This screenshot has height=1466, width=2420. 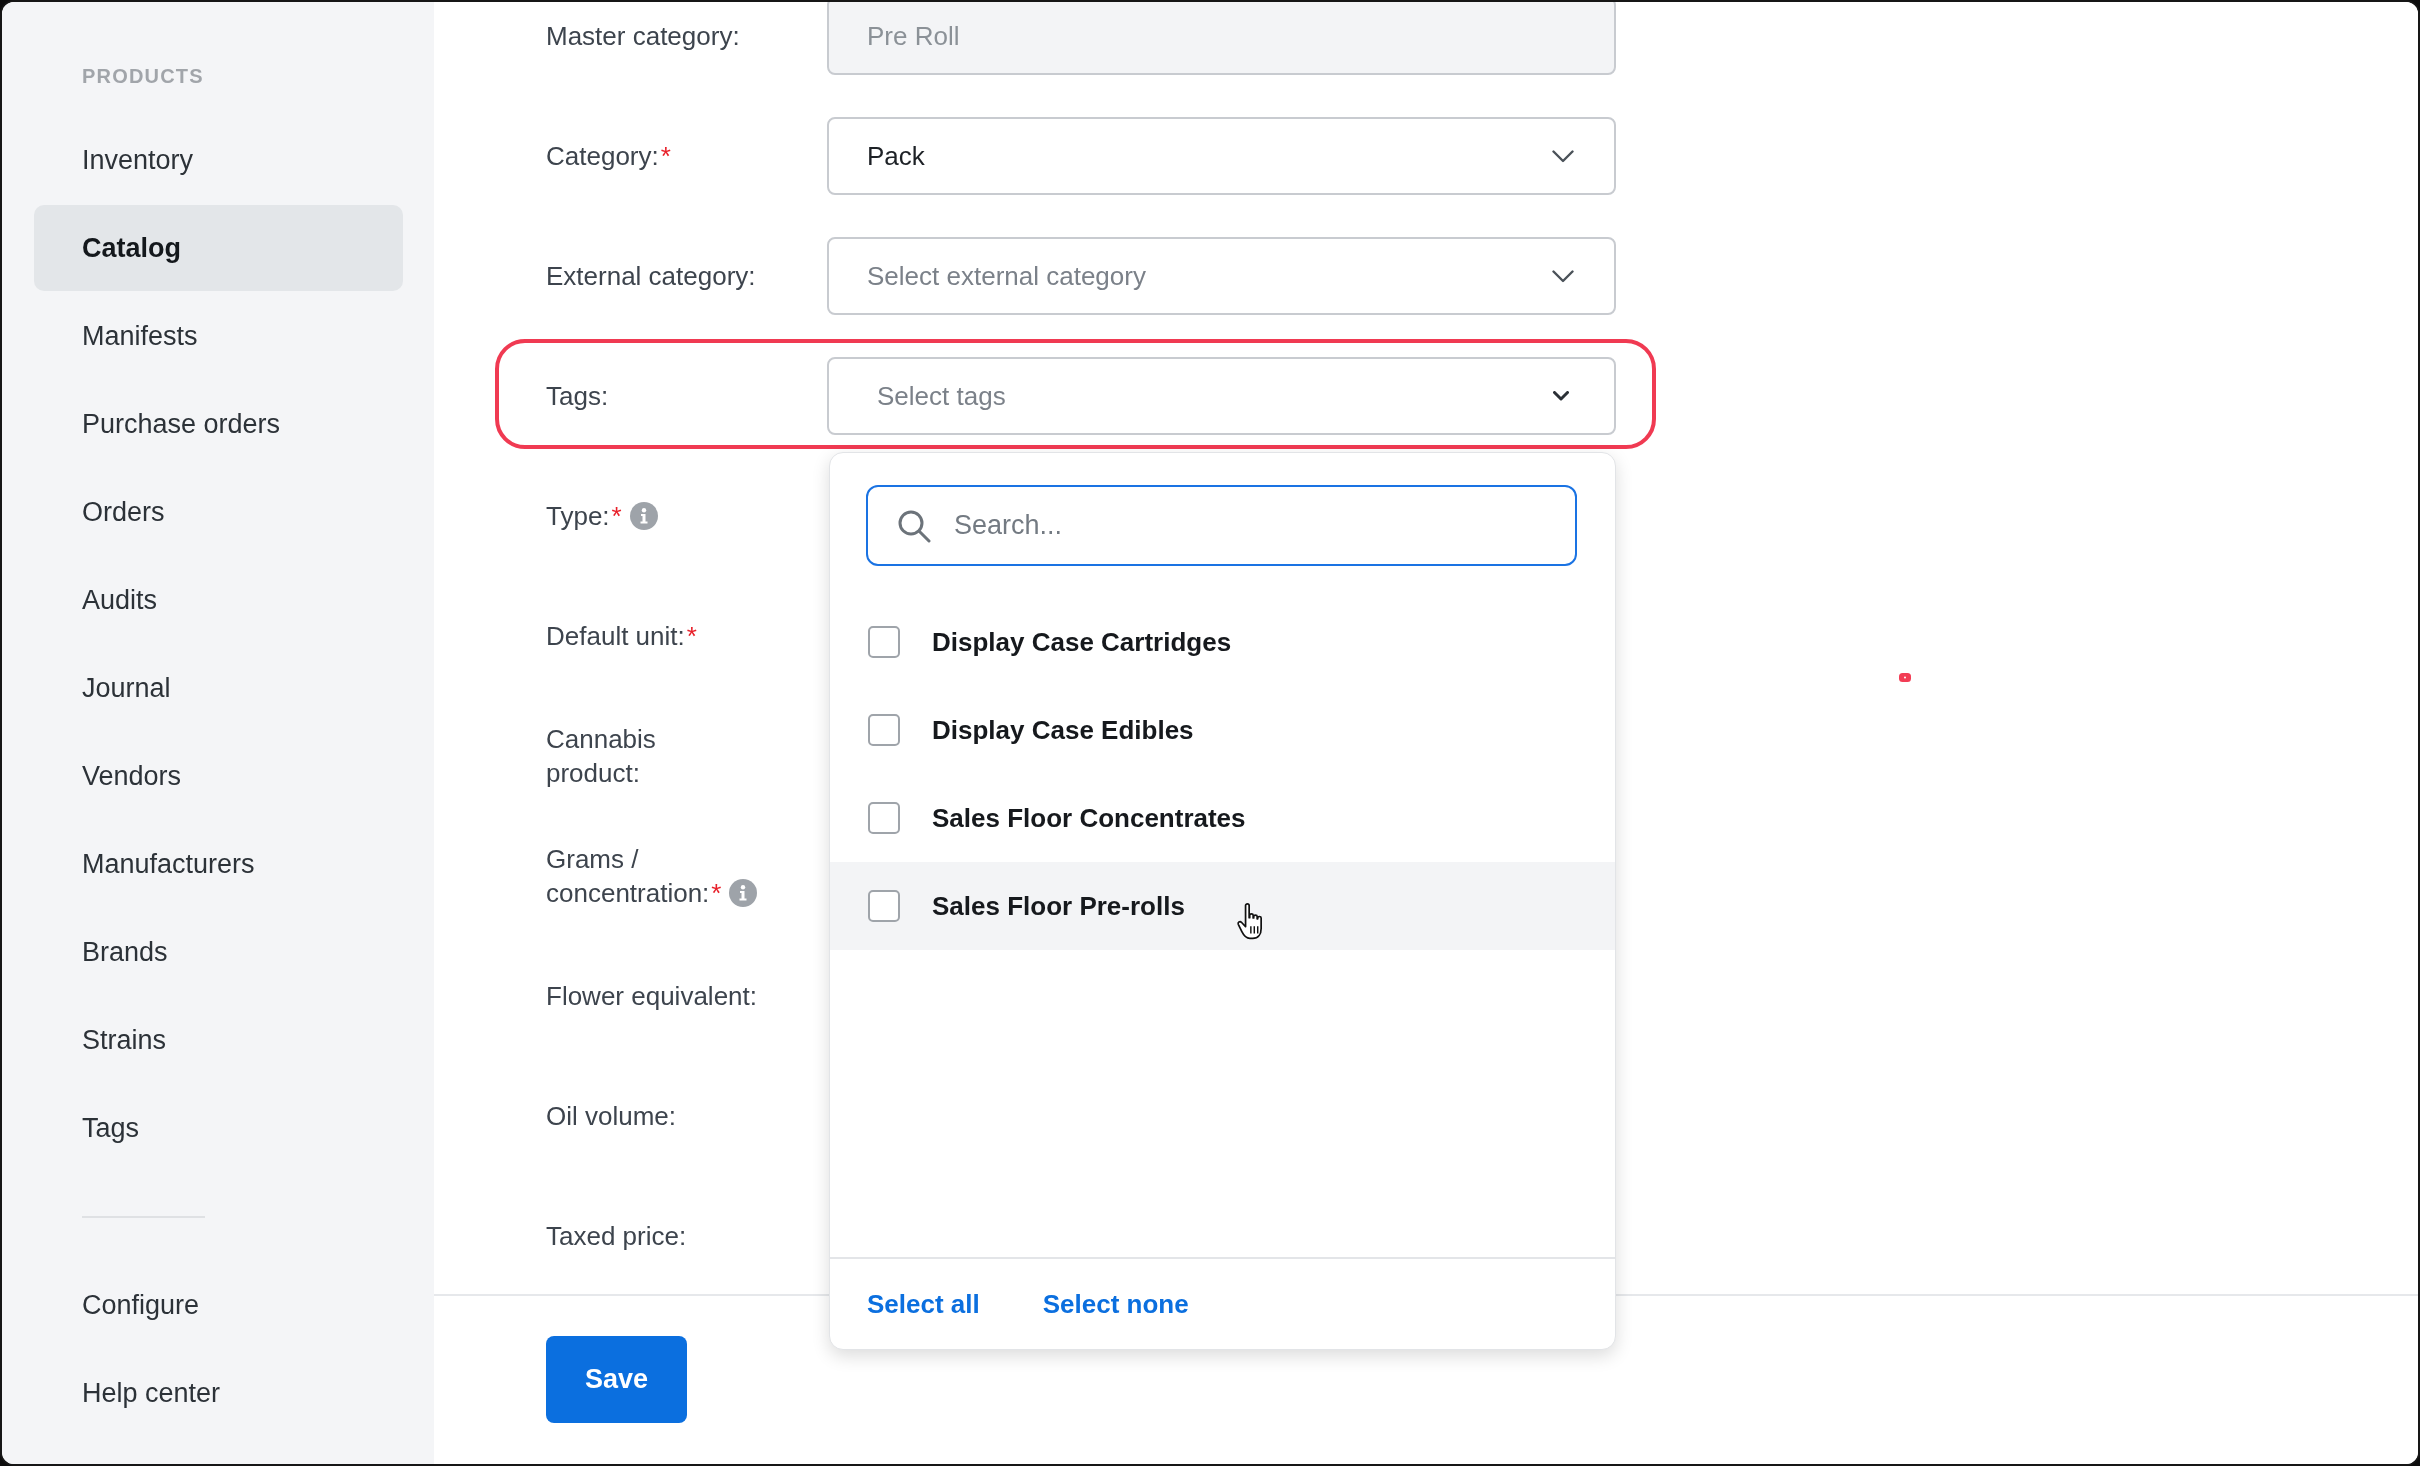 What do you see at coordinates (923, 1304) in the screenshot?
I see `action-link: Select all` at bounding box center [923, 1304].